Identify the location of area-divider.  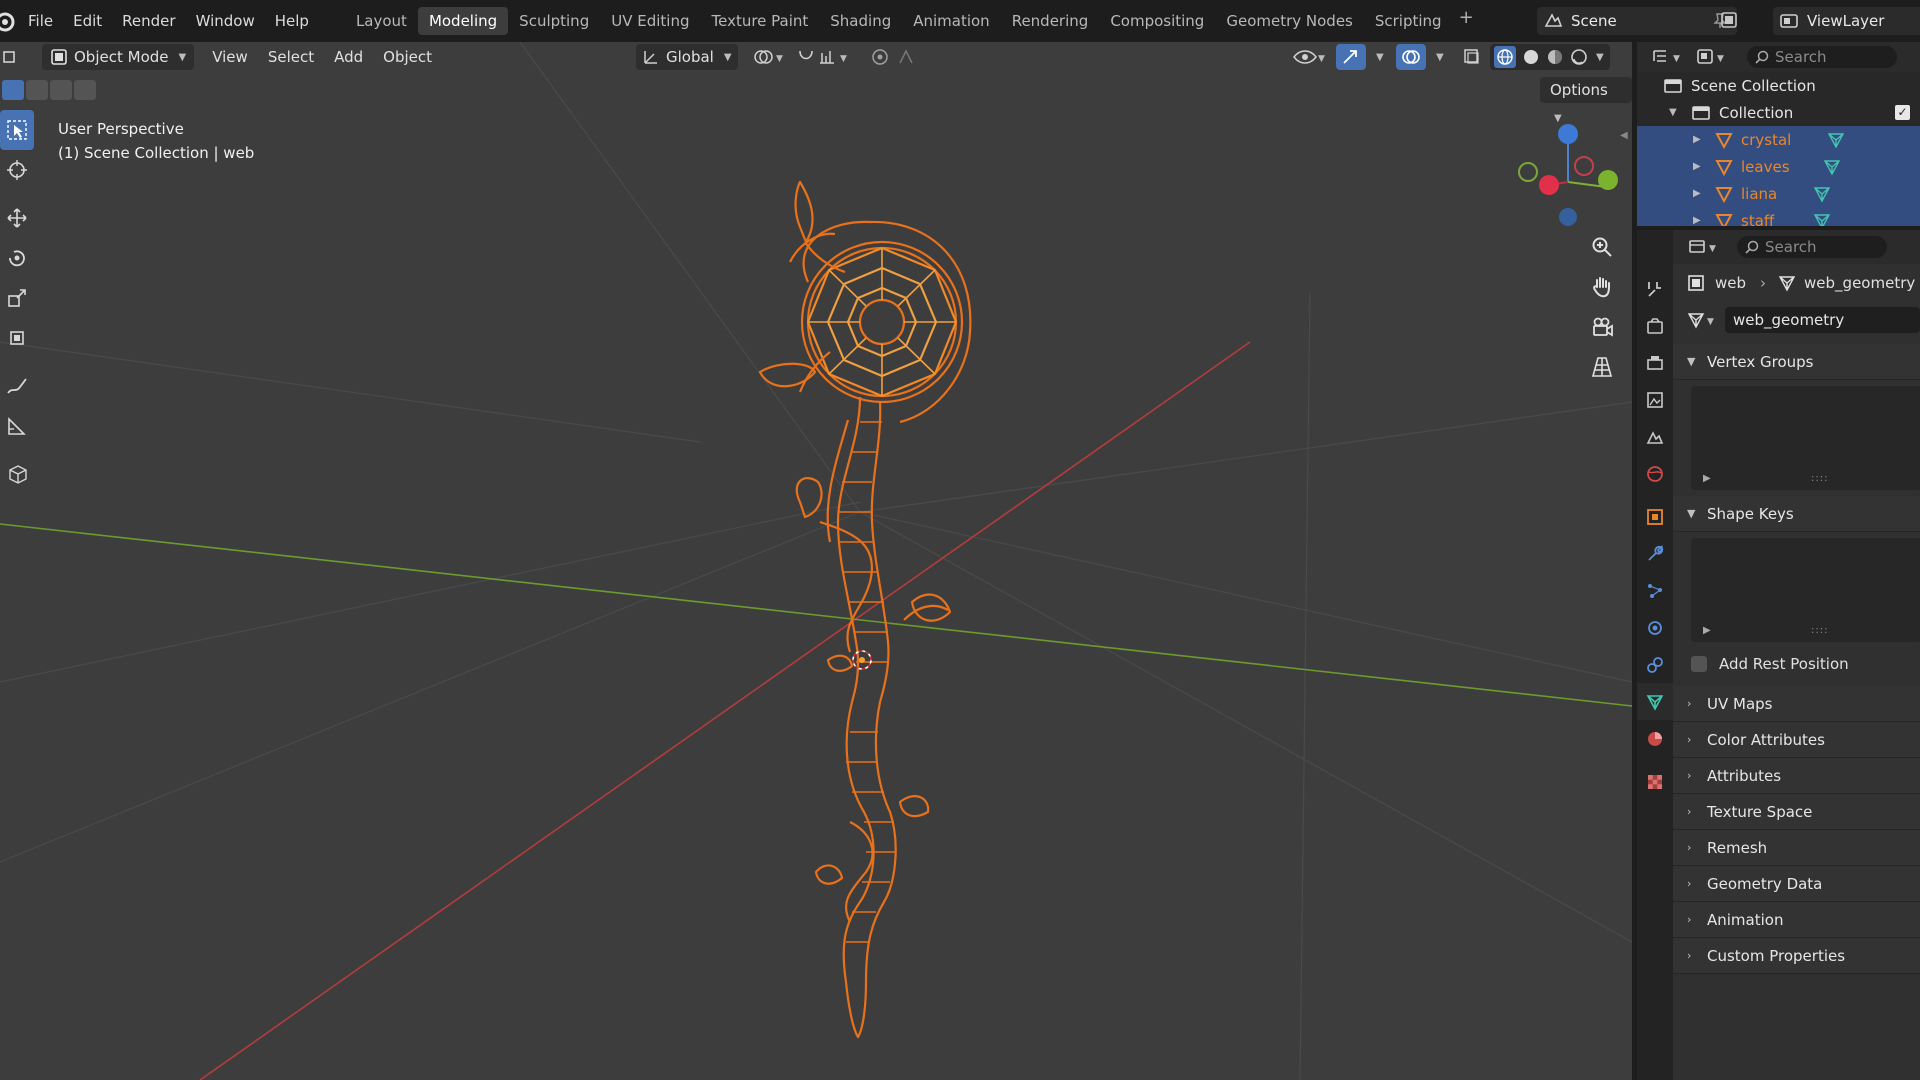
(1634, 561).